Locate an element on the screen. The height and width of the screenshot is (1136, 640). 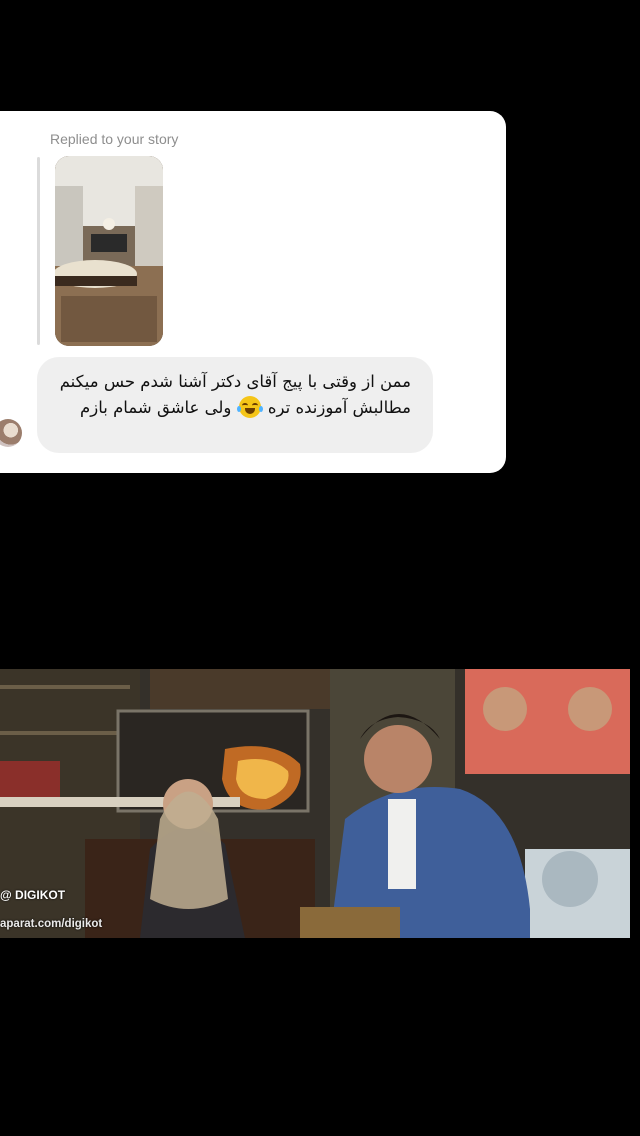
video-watermark-url: aparat.com/digikot is located at coordinates (51, 924).